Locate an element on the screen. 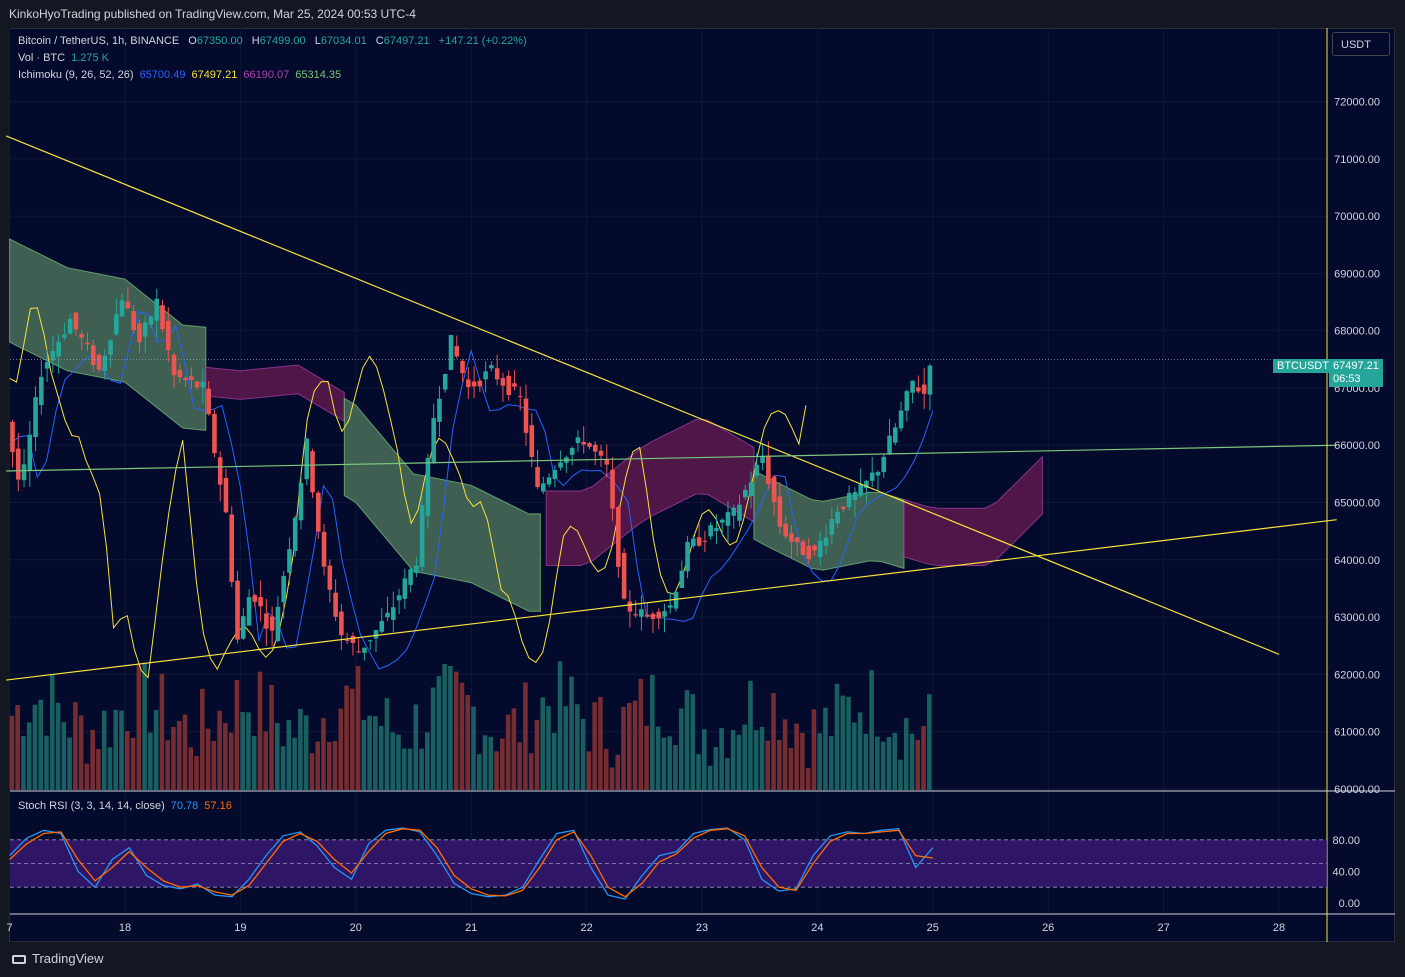 This screenshot has width=1405, height=977. volume-label: Vol · BTC is located at coordinates (42, 58).